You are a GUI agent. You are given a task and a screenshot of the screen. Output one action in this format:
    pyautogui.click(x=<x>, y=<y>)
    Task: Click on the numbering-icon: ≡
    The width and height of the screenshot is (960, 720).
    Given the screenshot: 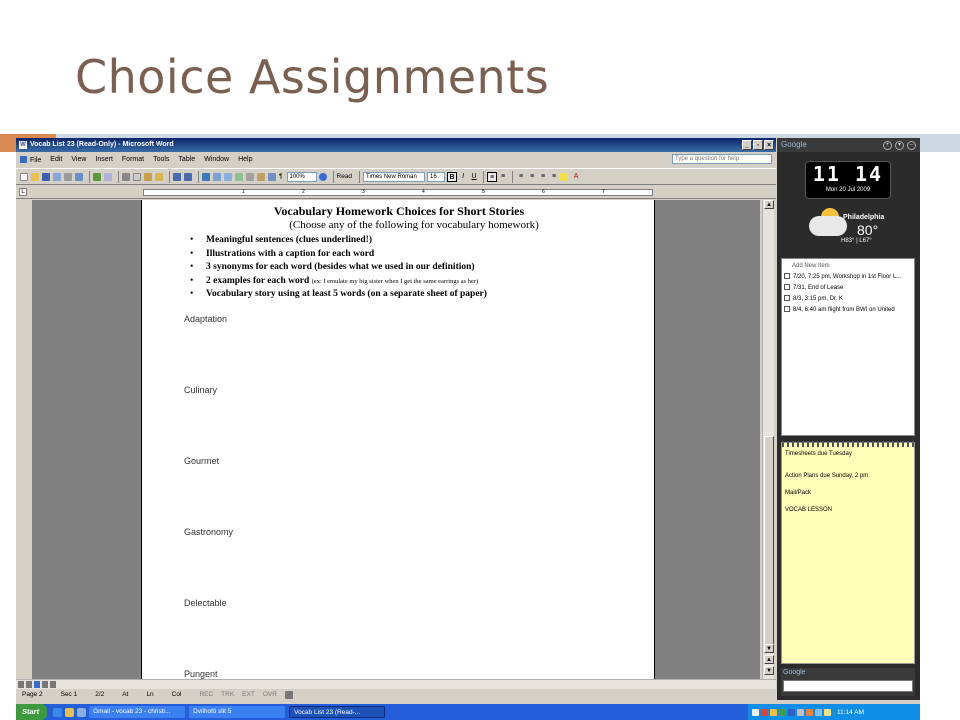 What is the action you would take?
    pyautogui.click(x=532, y=177)
    